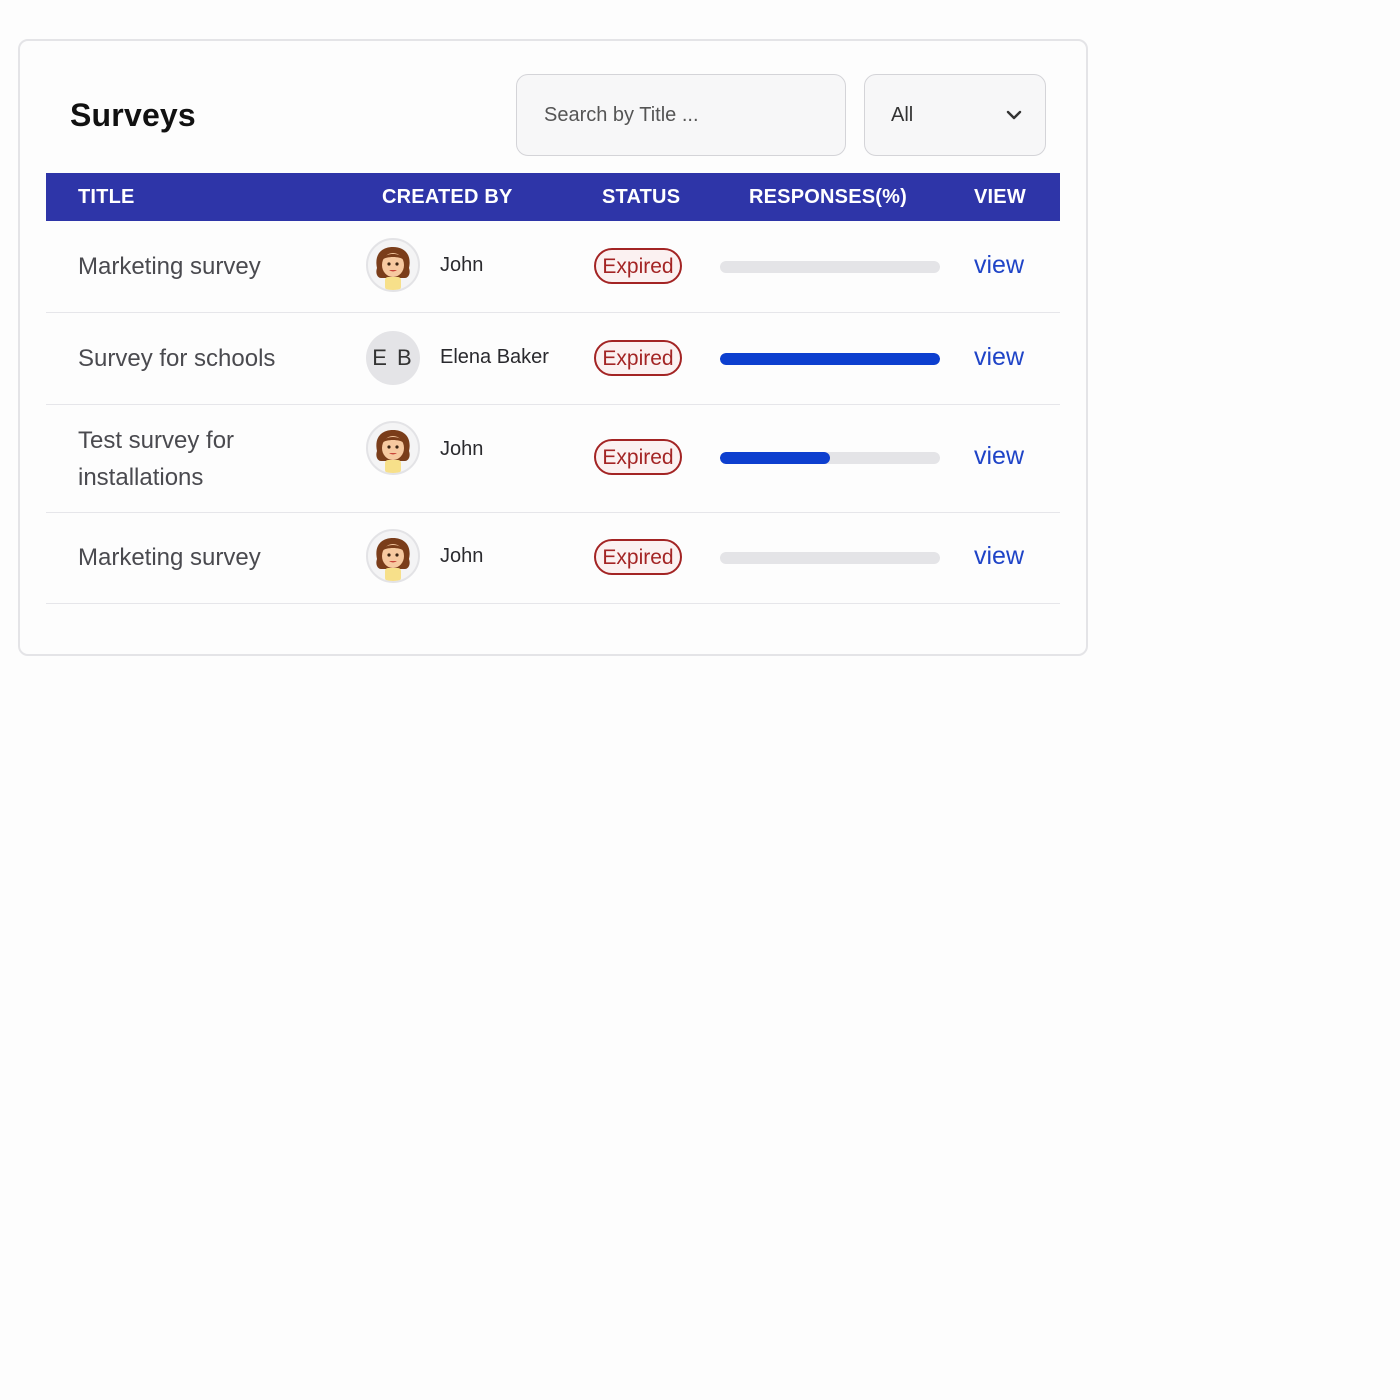  What do you see at coordinates (828, 197) in the screenshot?
I see `column-header-responses: RESPONSES(%)` at bounding box center [828, 197].